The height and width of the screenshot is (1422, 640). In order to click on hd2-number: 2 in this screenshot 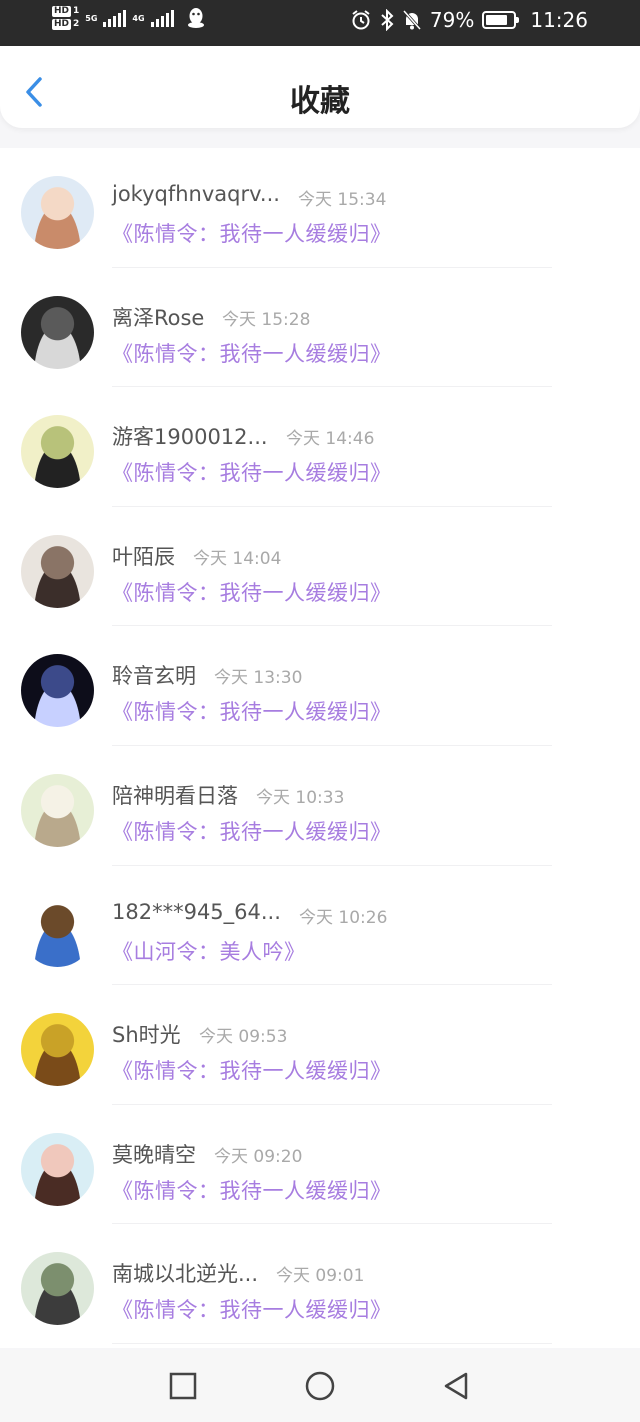, I will do `click(76, 24)`.